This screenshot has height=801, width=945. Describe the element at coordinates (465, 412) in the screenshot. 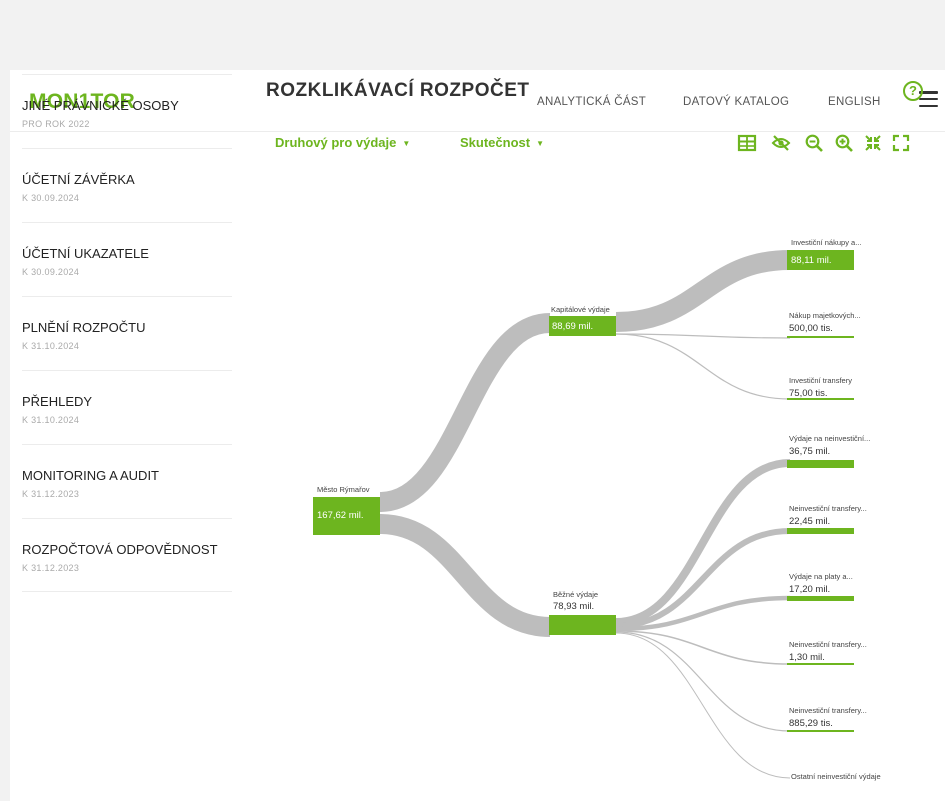

I see `flow-root-kapitalove` at that location.